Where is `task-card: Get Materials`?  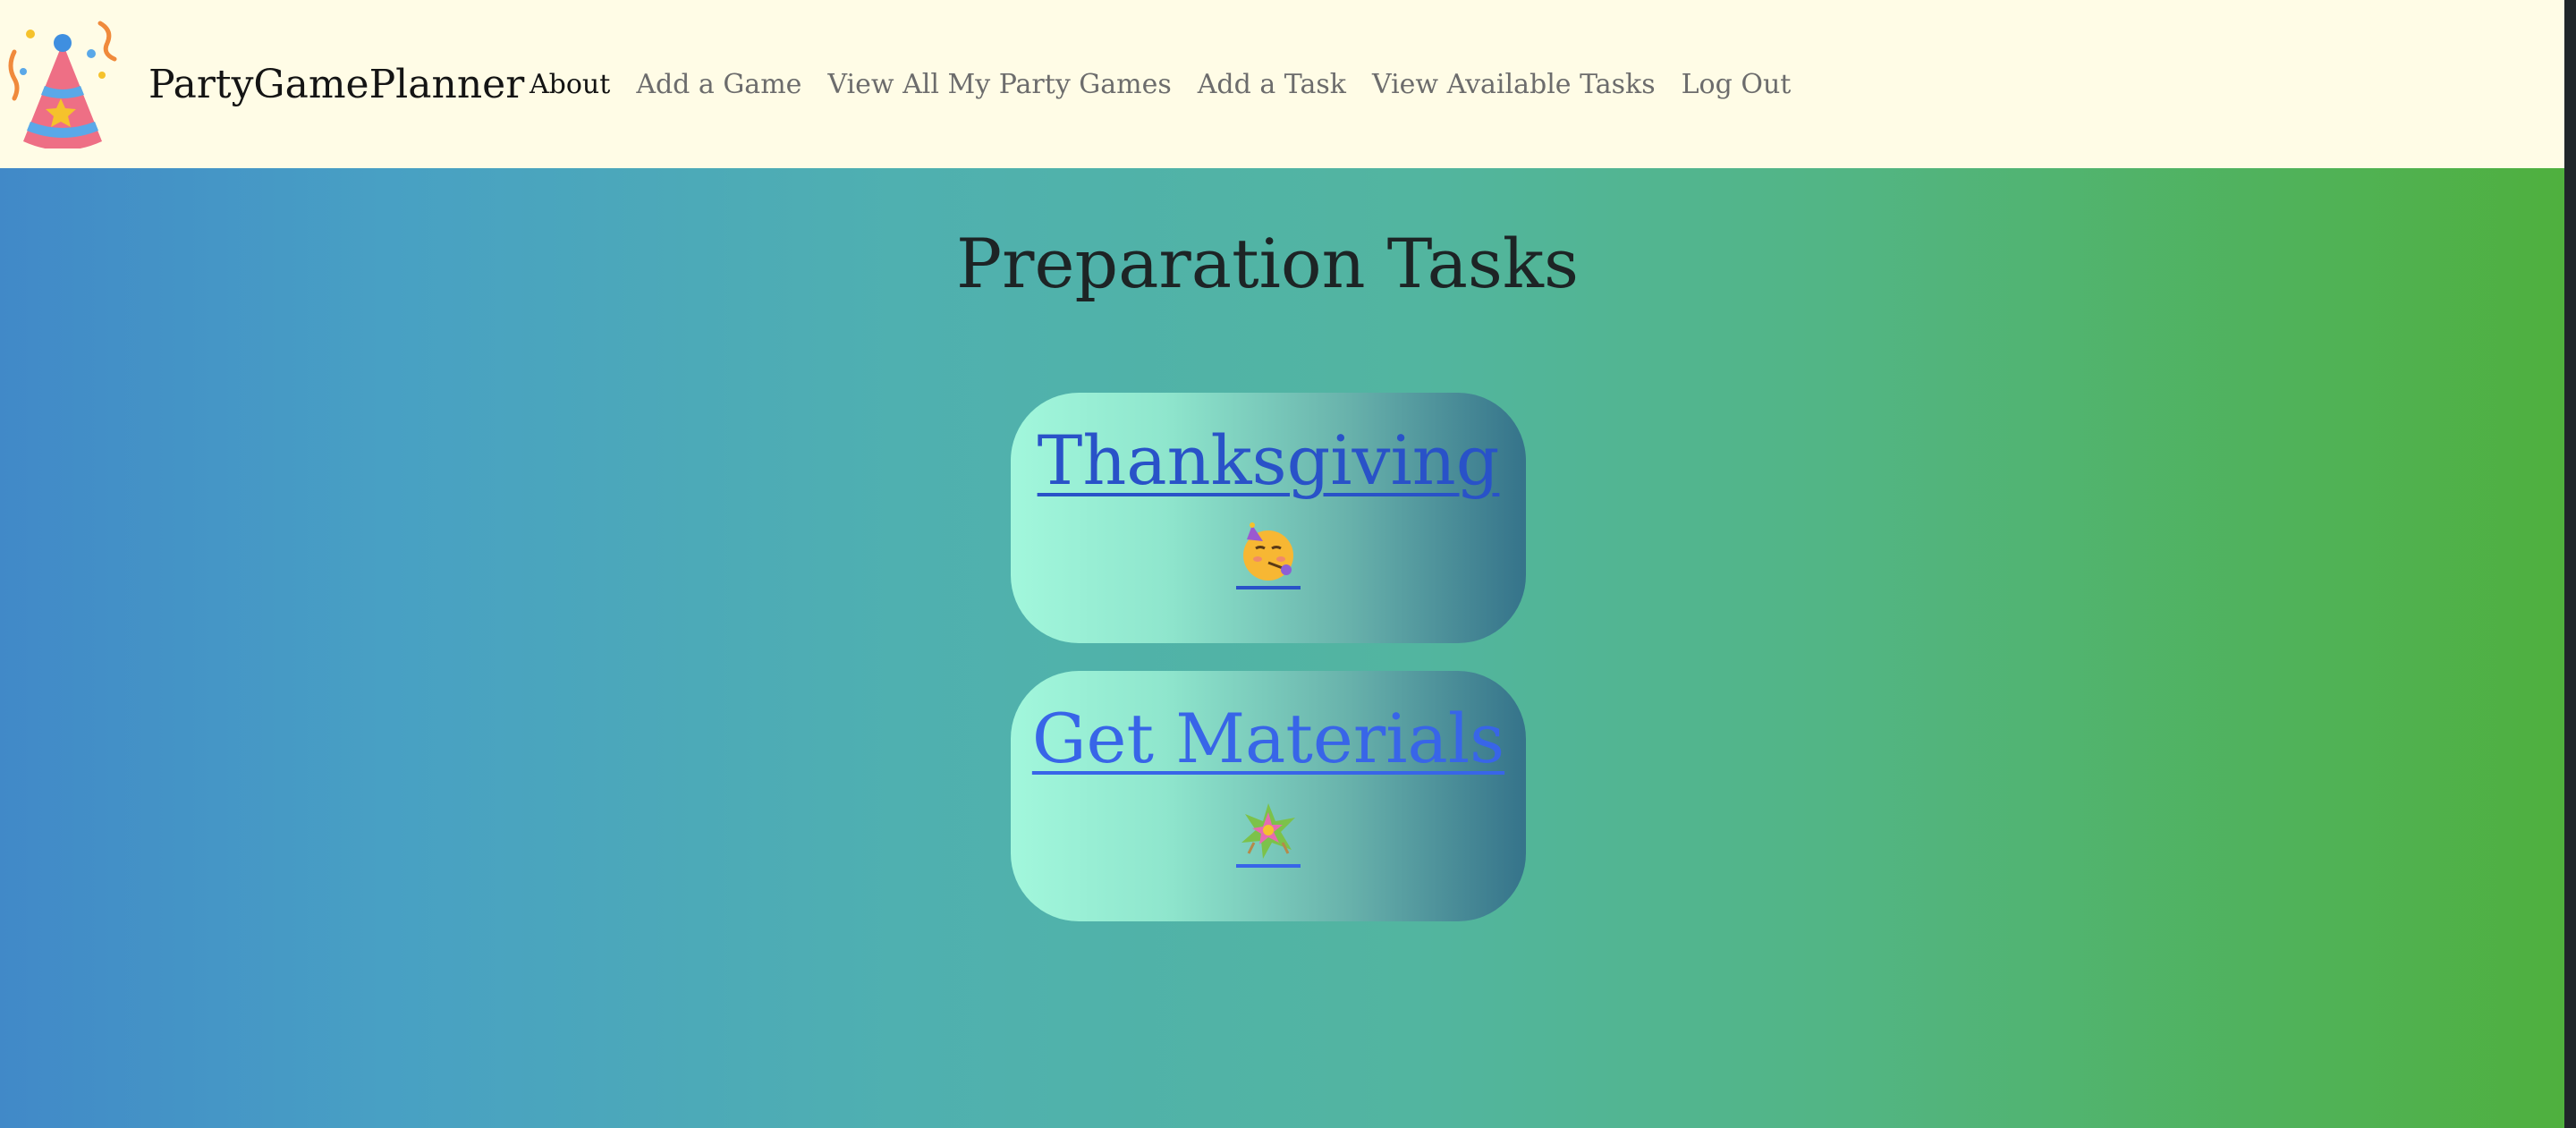
task-card: Get Materials is located at coordinates (1268, 796).